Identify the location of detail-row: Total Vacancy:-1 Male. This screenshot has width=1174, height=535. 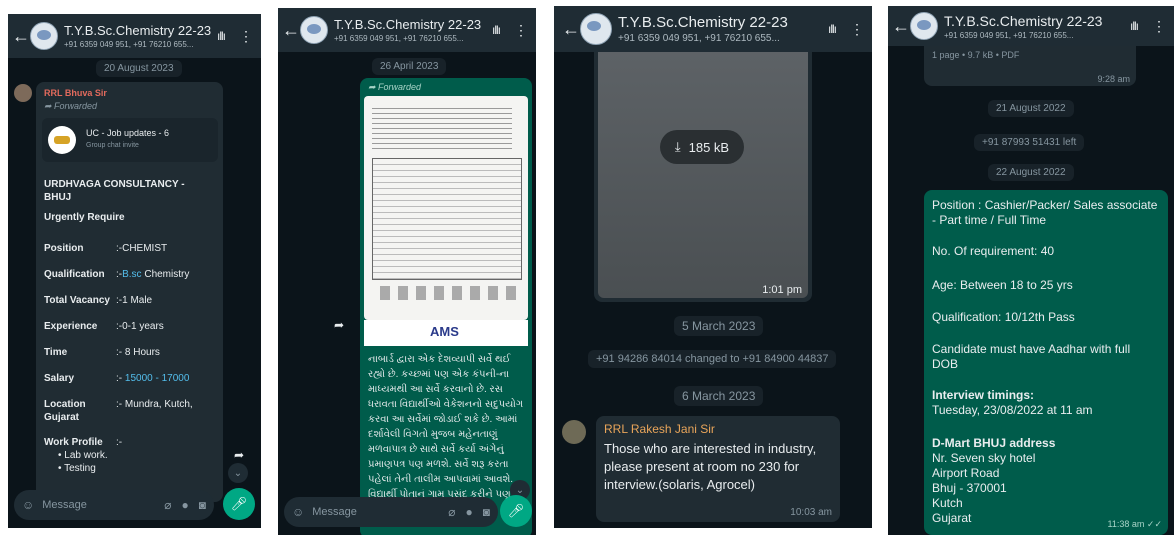
(132, 300).